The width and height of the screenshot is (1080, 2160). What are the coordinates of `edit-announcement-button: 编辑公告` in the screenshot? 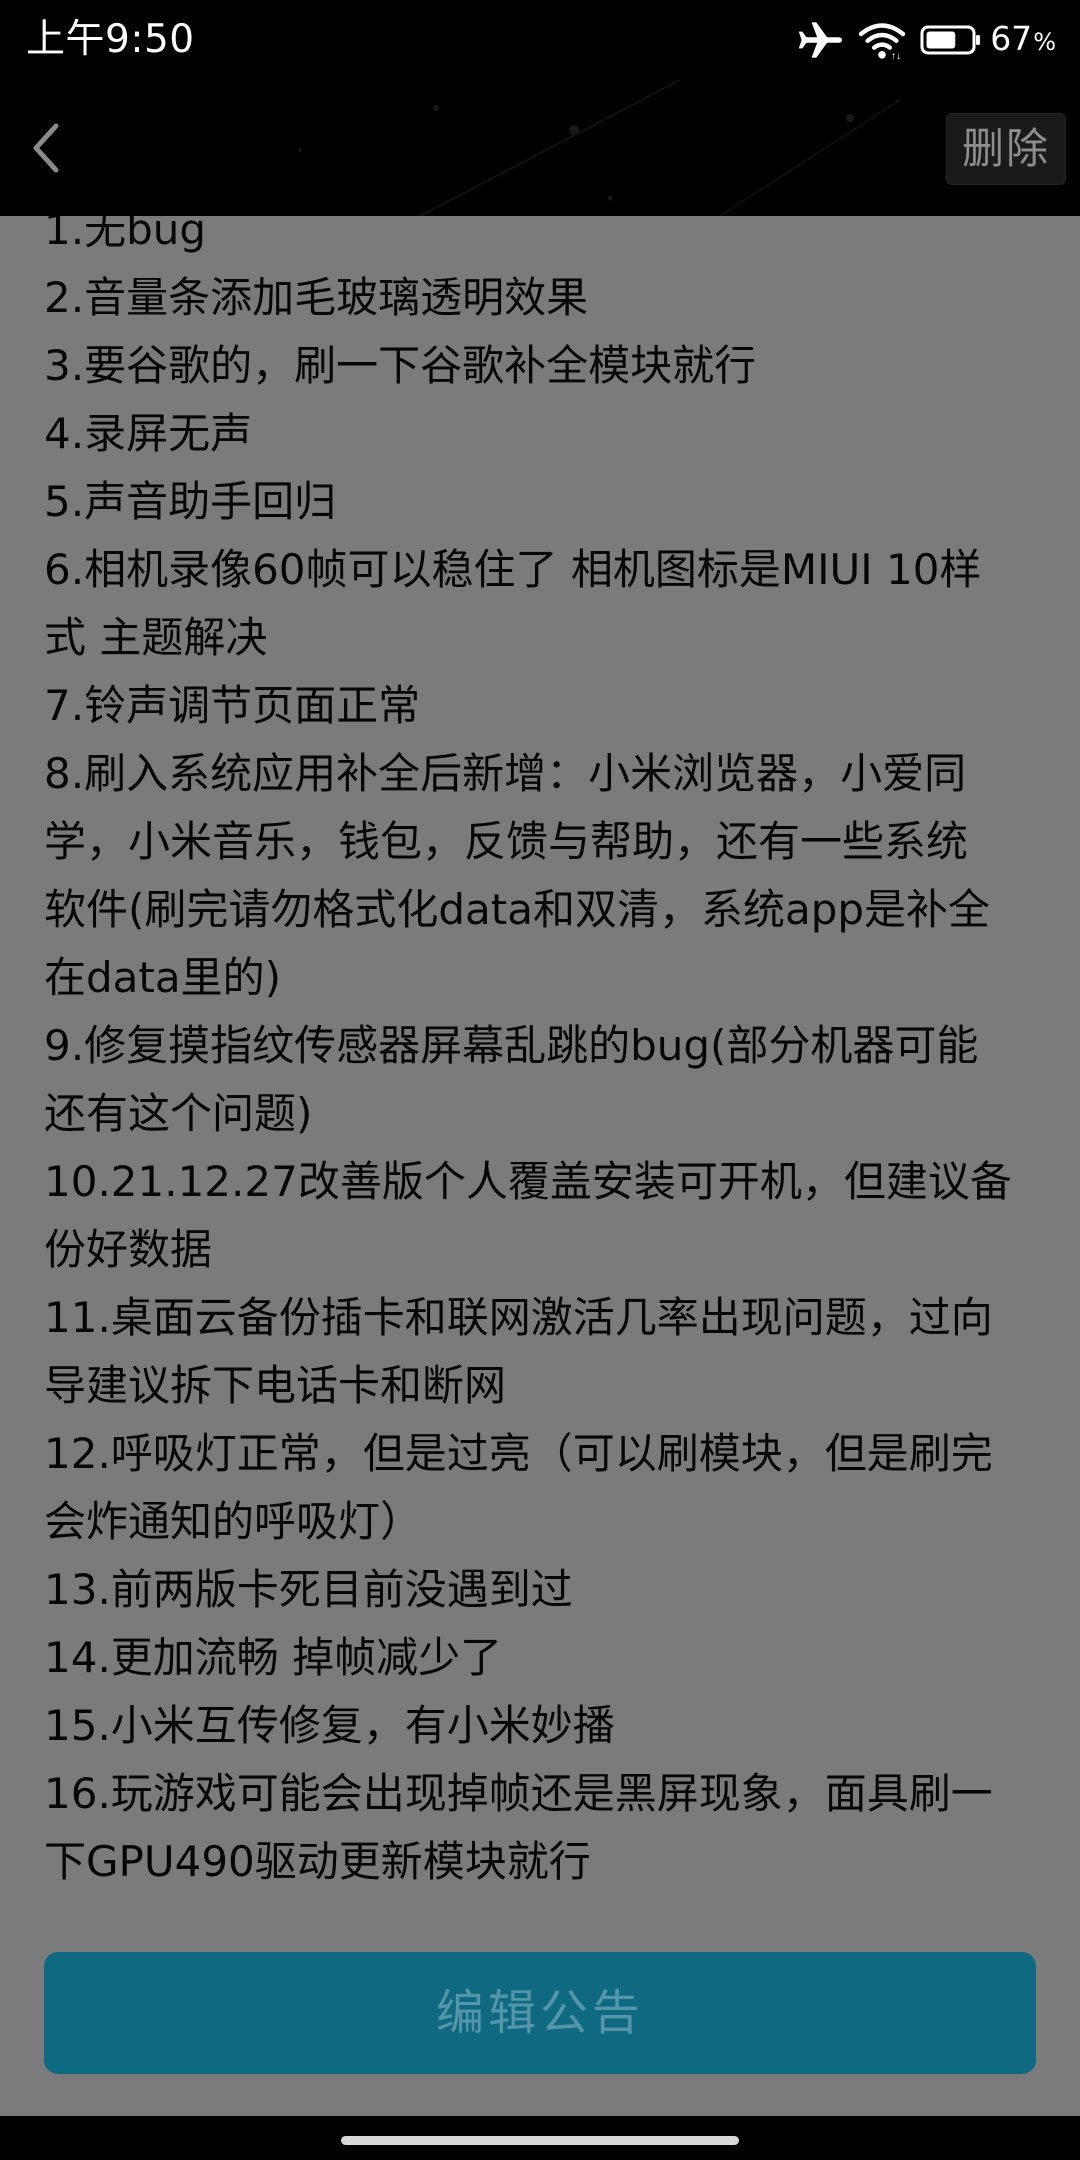 It's located at (540, 2013).